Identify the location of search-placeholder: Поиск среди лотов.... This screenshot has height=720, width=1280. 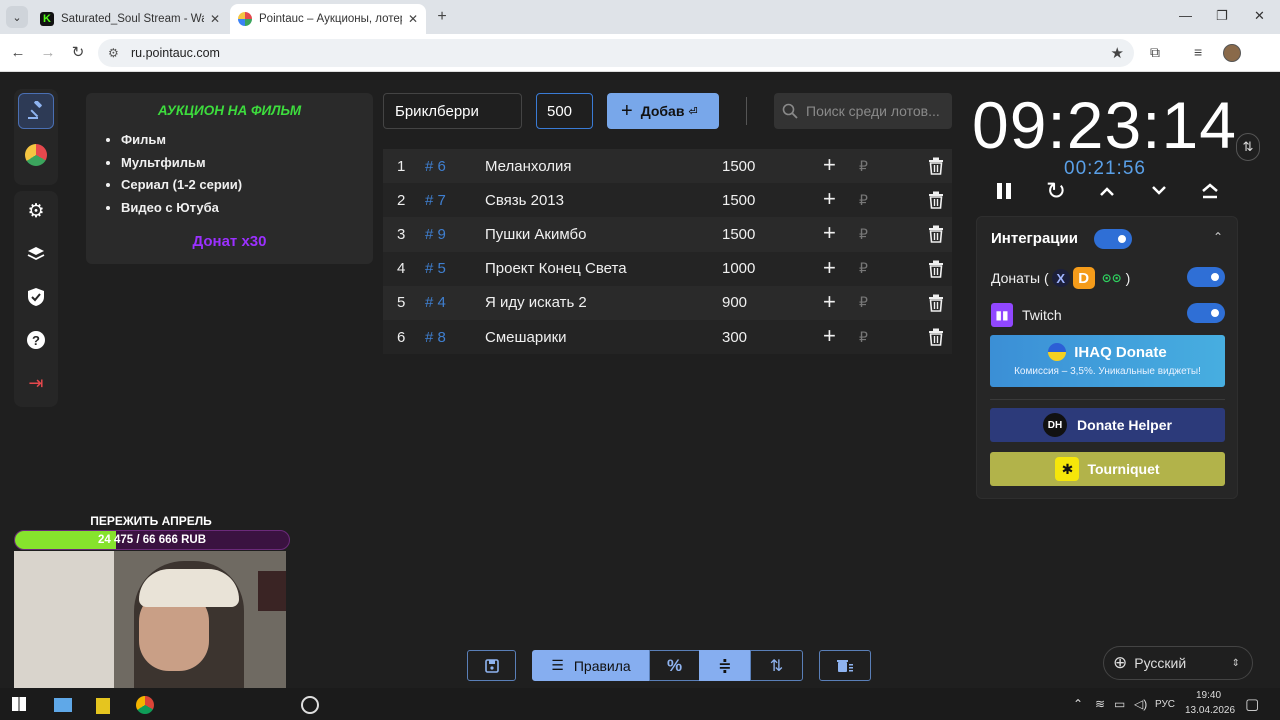
(873, 111).